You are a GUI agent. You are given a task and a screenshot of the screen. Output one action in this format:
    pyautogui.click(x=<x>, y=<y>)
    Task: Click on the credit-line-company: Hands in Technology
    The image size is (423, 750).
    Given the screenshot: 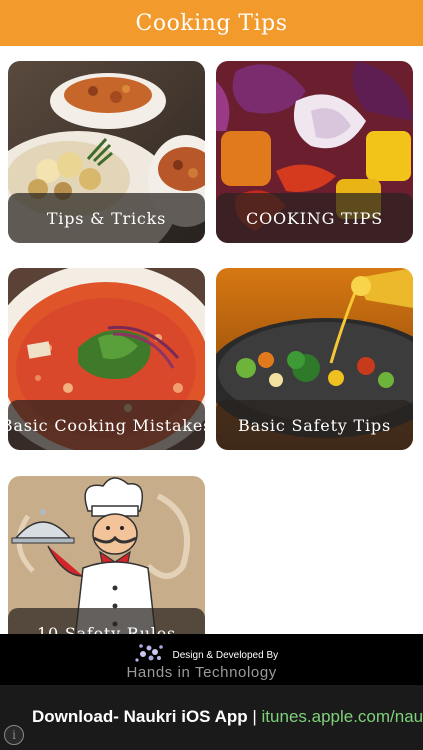 What is the action you would take?
    pyautogui.click(x=201, y=672)
    